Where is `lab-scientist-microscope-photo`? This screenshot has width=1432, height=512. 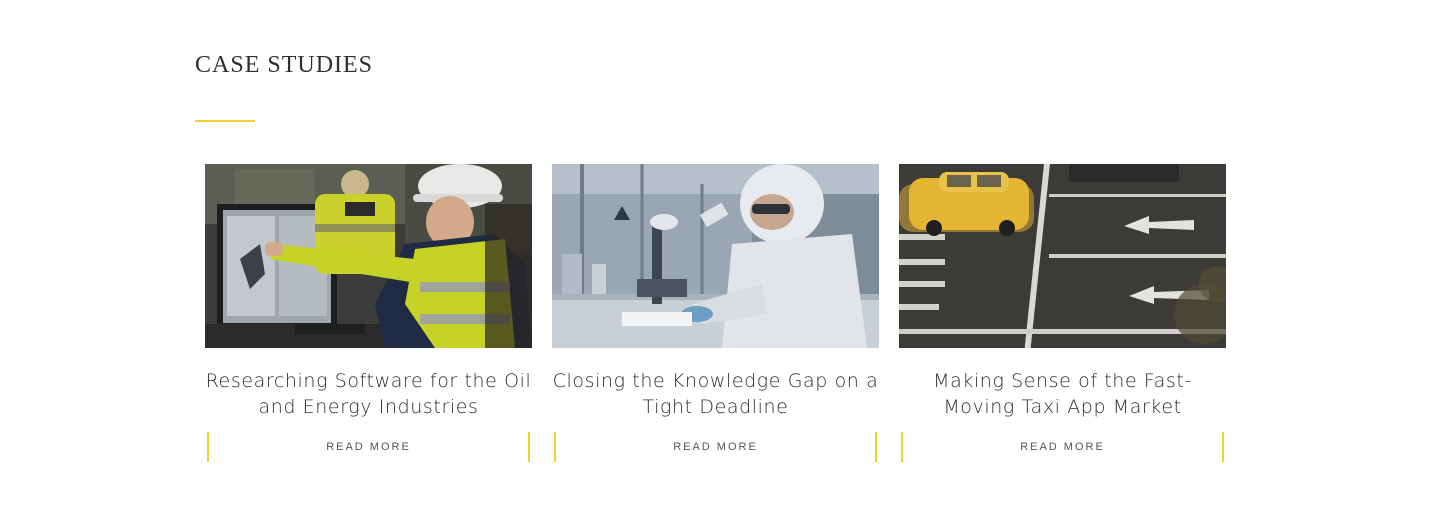
lab-scientist-microscope-photo is located at coordinates (715, 256).